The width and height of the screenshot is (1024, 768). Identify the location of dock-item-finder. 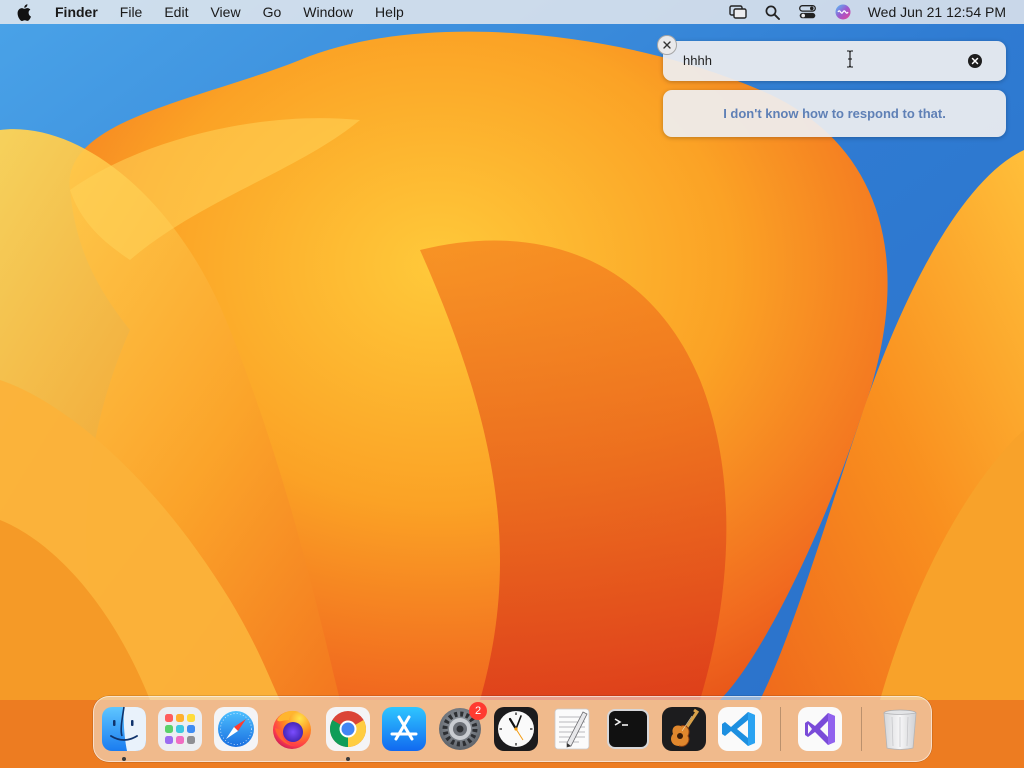
(124, 729).